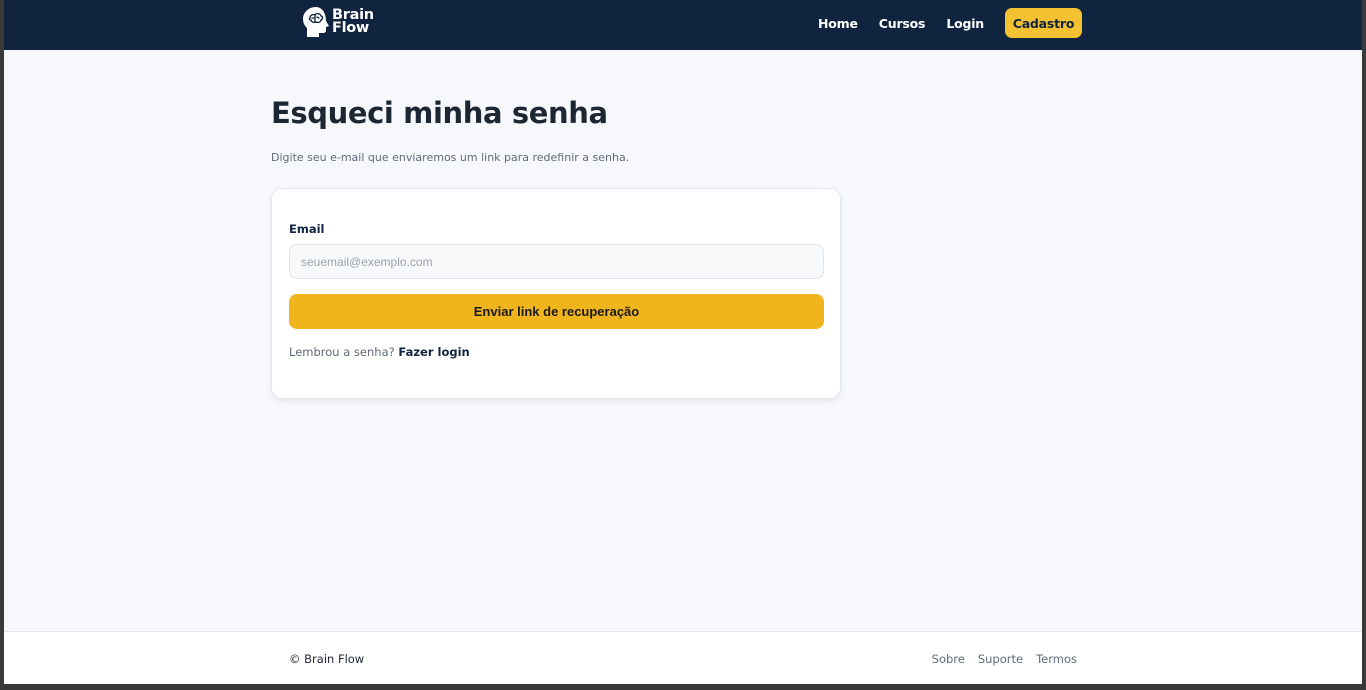  I want to click on footer-links: Sobre Suporte Termos, so click(998, 659).